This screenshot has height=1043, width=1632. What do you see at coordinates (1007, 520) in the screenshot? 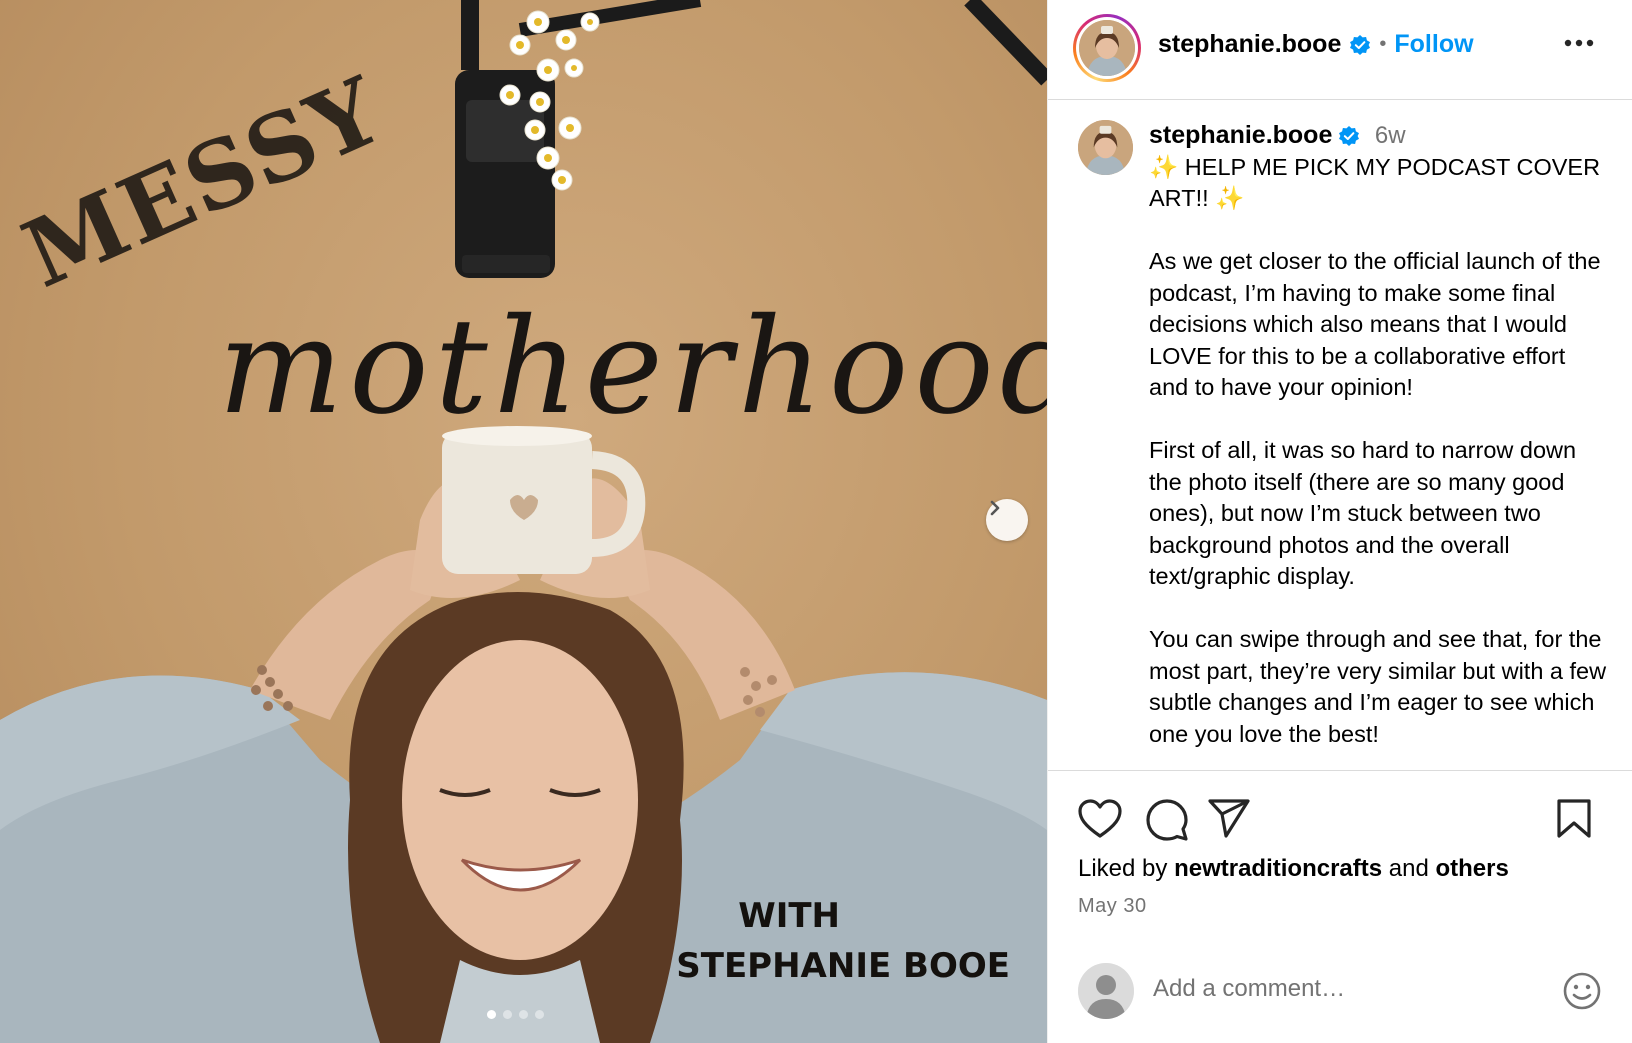
I see `carousel-next-button` at bounding box center [1007, 520].